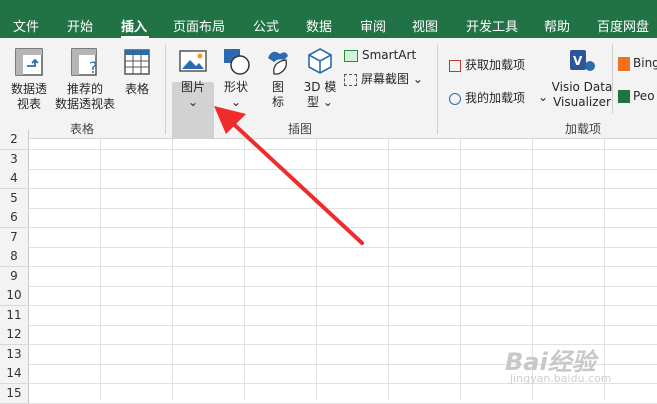 This screenshot has height=404, width=657. I want to click on watermark-url: jingyan.baidu.com, so click(561, 378).